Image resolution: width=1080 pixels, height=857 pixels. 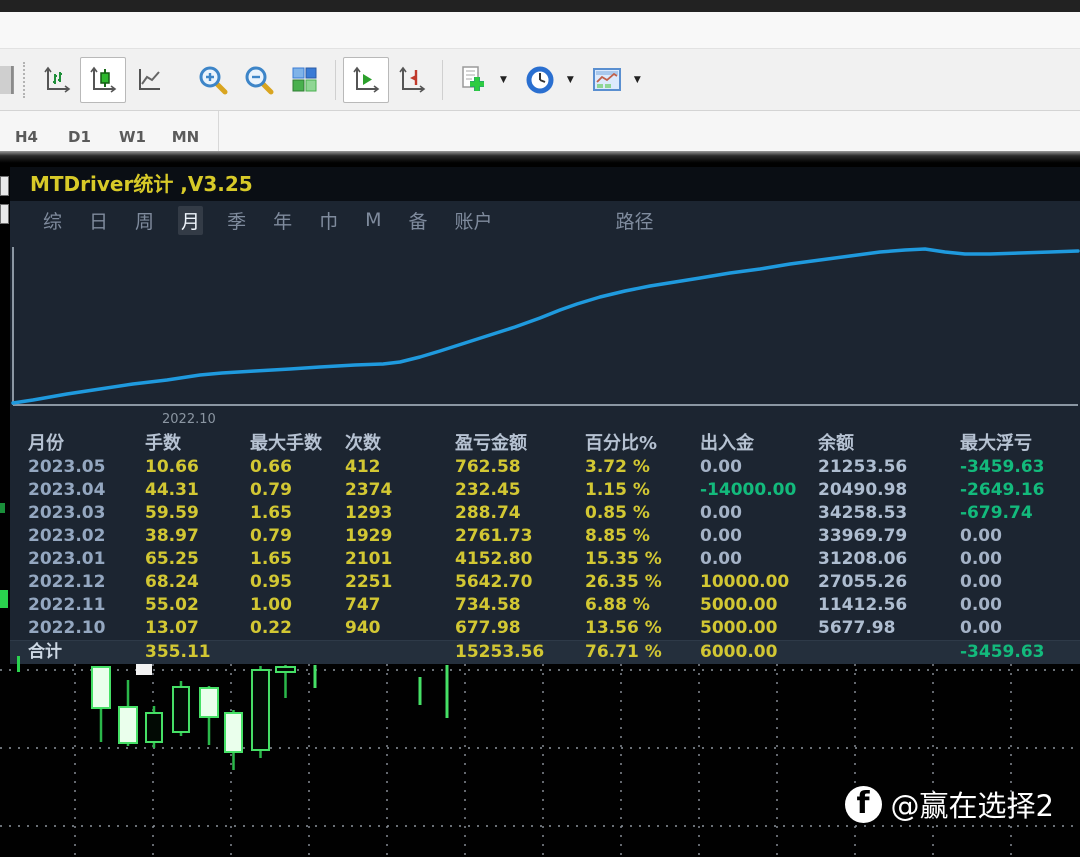 I want to click on zoom-in-icon, so click(x=213, y=80).